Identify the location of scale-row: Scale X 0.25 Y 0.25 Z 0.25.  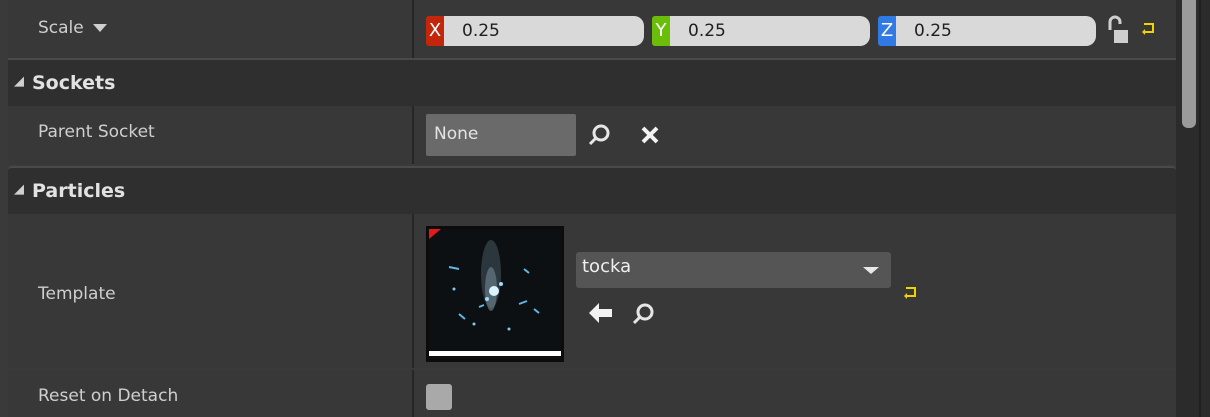
(592, 29).